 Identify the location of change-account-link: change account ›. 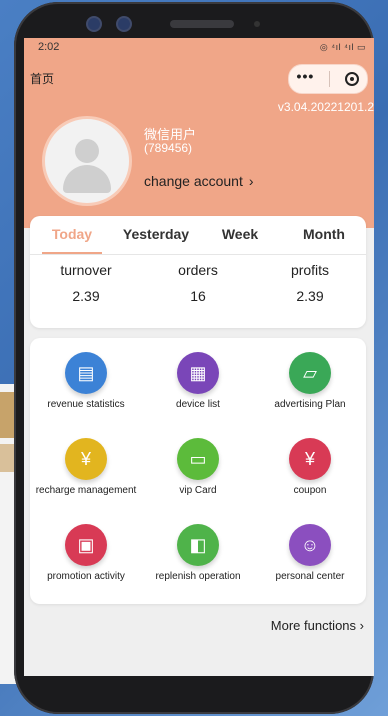
(199, 181).